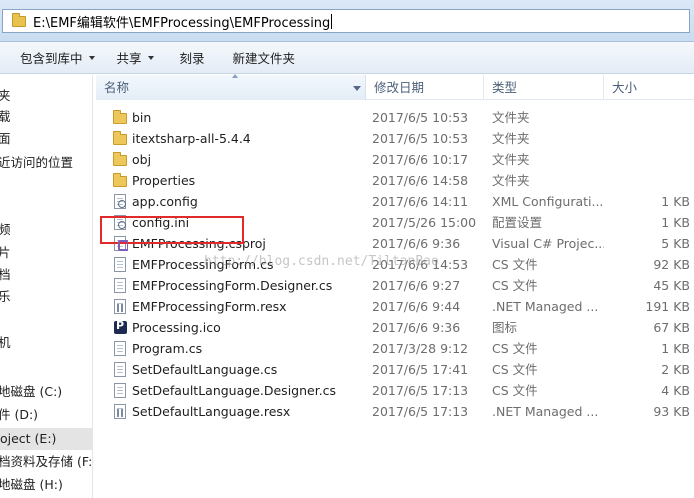  Describe the element at coordinates (28, 438) in the screenshot. I see `nav-item-label: oject (E:)` at that location.